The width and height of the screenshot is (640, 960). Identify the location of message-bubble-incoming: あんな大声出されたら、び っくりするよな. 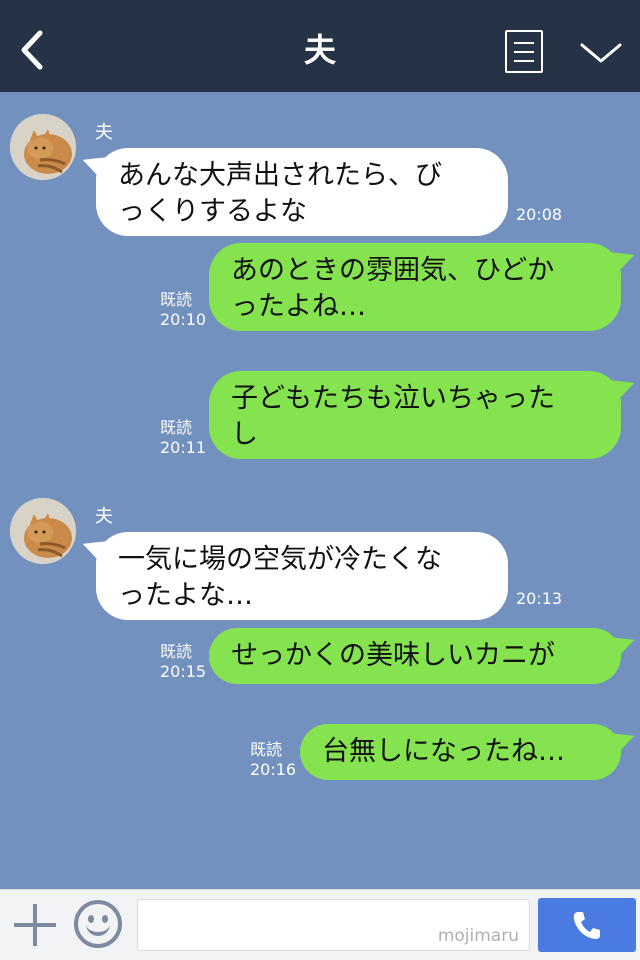
(302, 192).